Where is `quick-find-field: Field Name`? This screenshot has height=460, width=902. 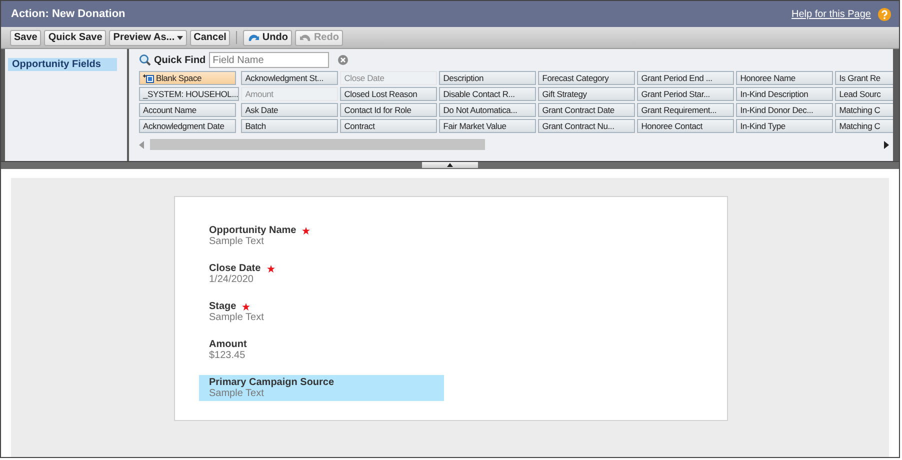 quick-find-field: Field Name is located at coordinates (268, 60).